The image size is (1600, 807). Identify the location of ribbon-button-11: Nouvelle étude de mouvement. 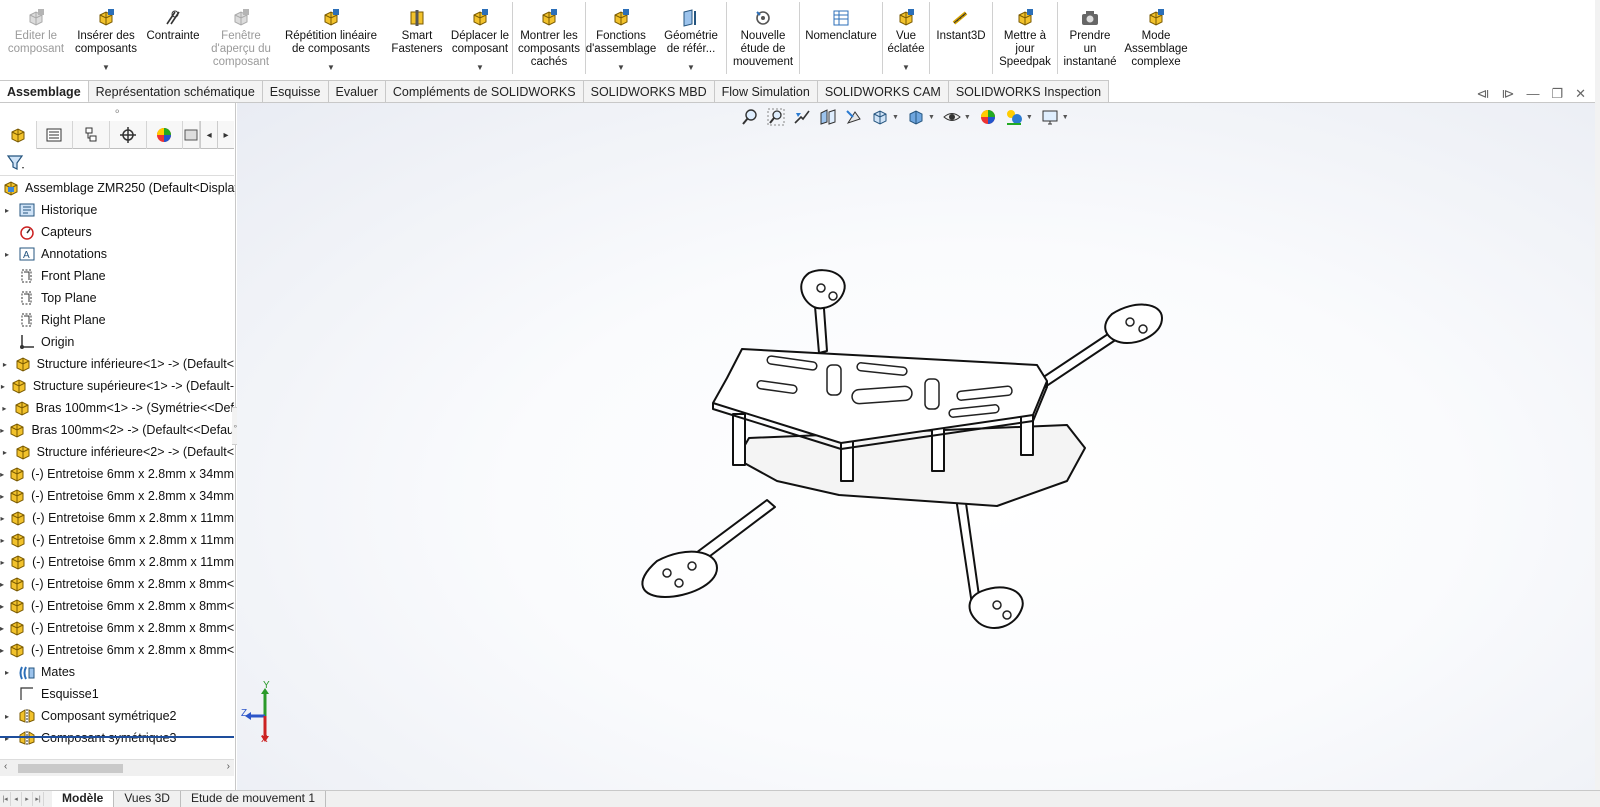
(763, 38).